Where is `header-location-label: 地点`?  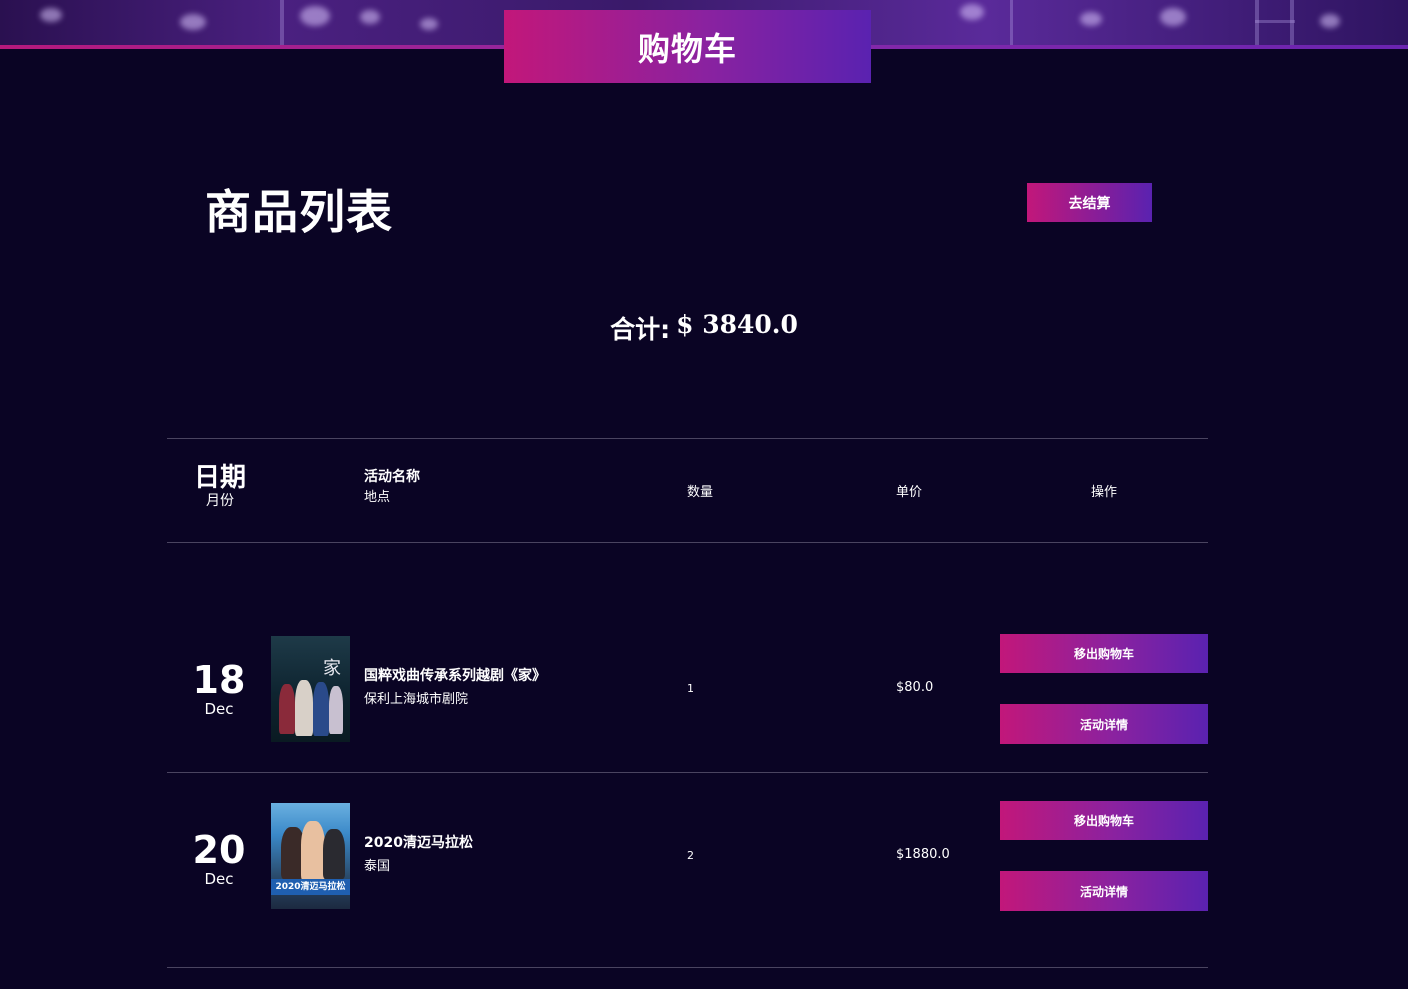 header-location-label: 地点 is located at coordinates (377, 497).